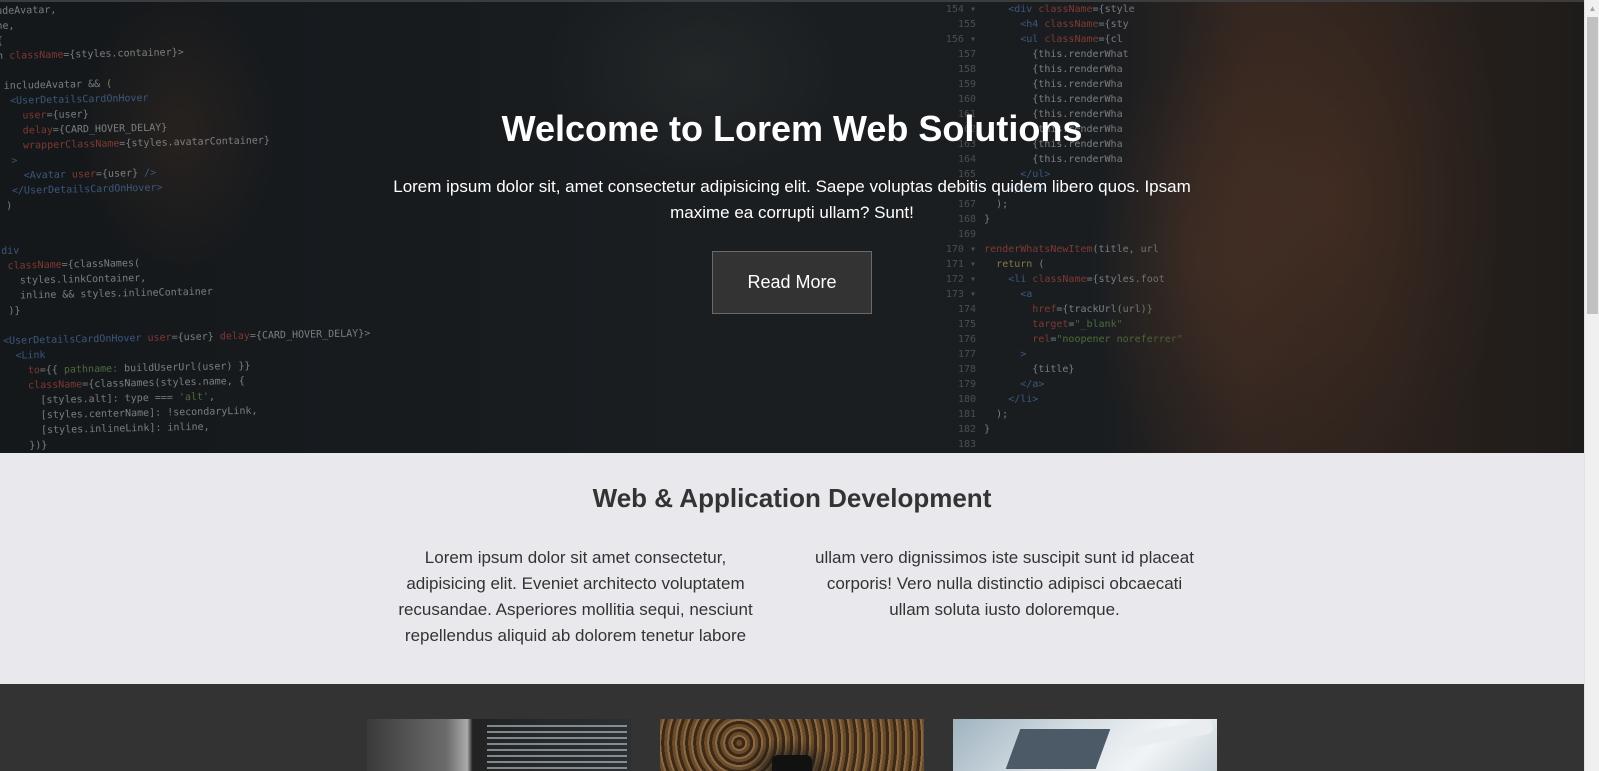 The image size is (1599, 771). I want to click on hero-title: Welcome to Lorem Web Solutions, so click(792, 128).